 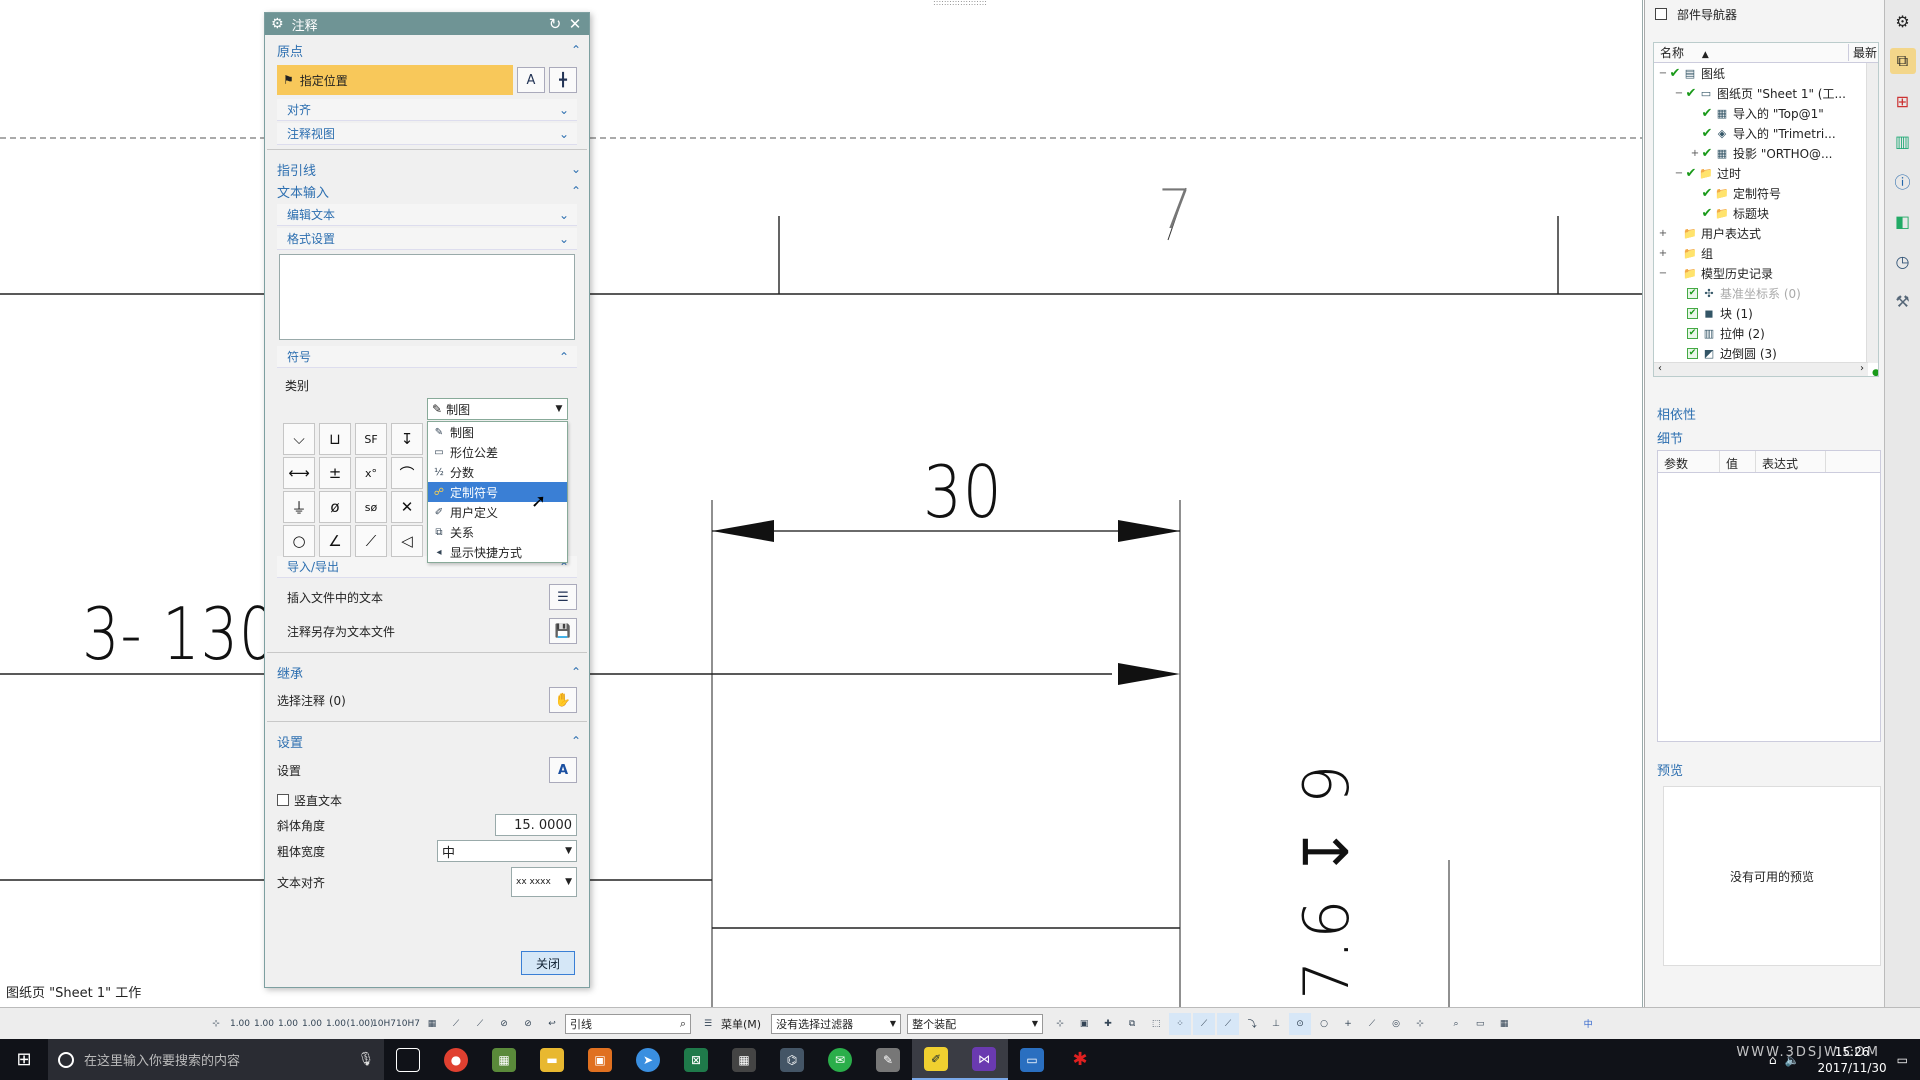 What do you see at coordinates (575, 24) in the screenshot?
I see `close-icon: ✕` at bounding box center [575, 24].